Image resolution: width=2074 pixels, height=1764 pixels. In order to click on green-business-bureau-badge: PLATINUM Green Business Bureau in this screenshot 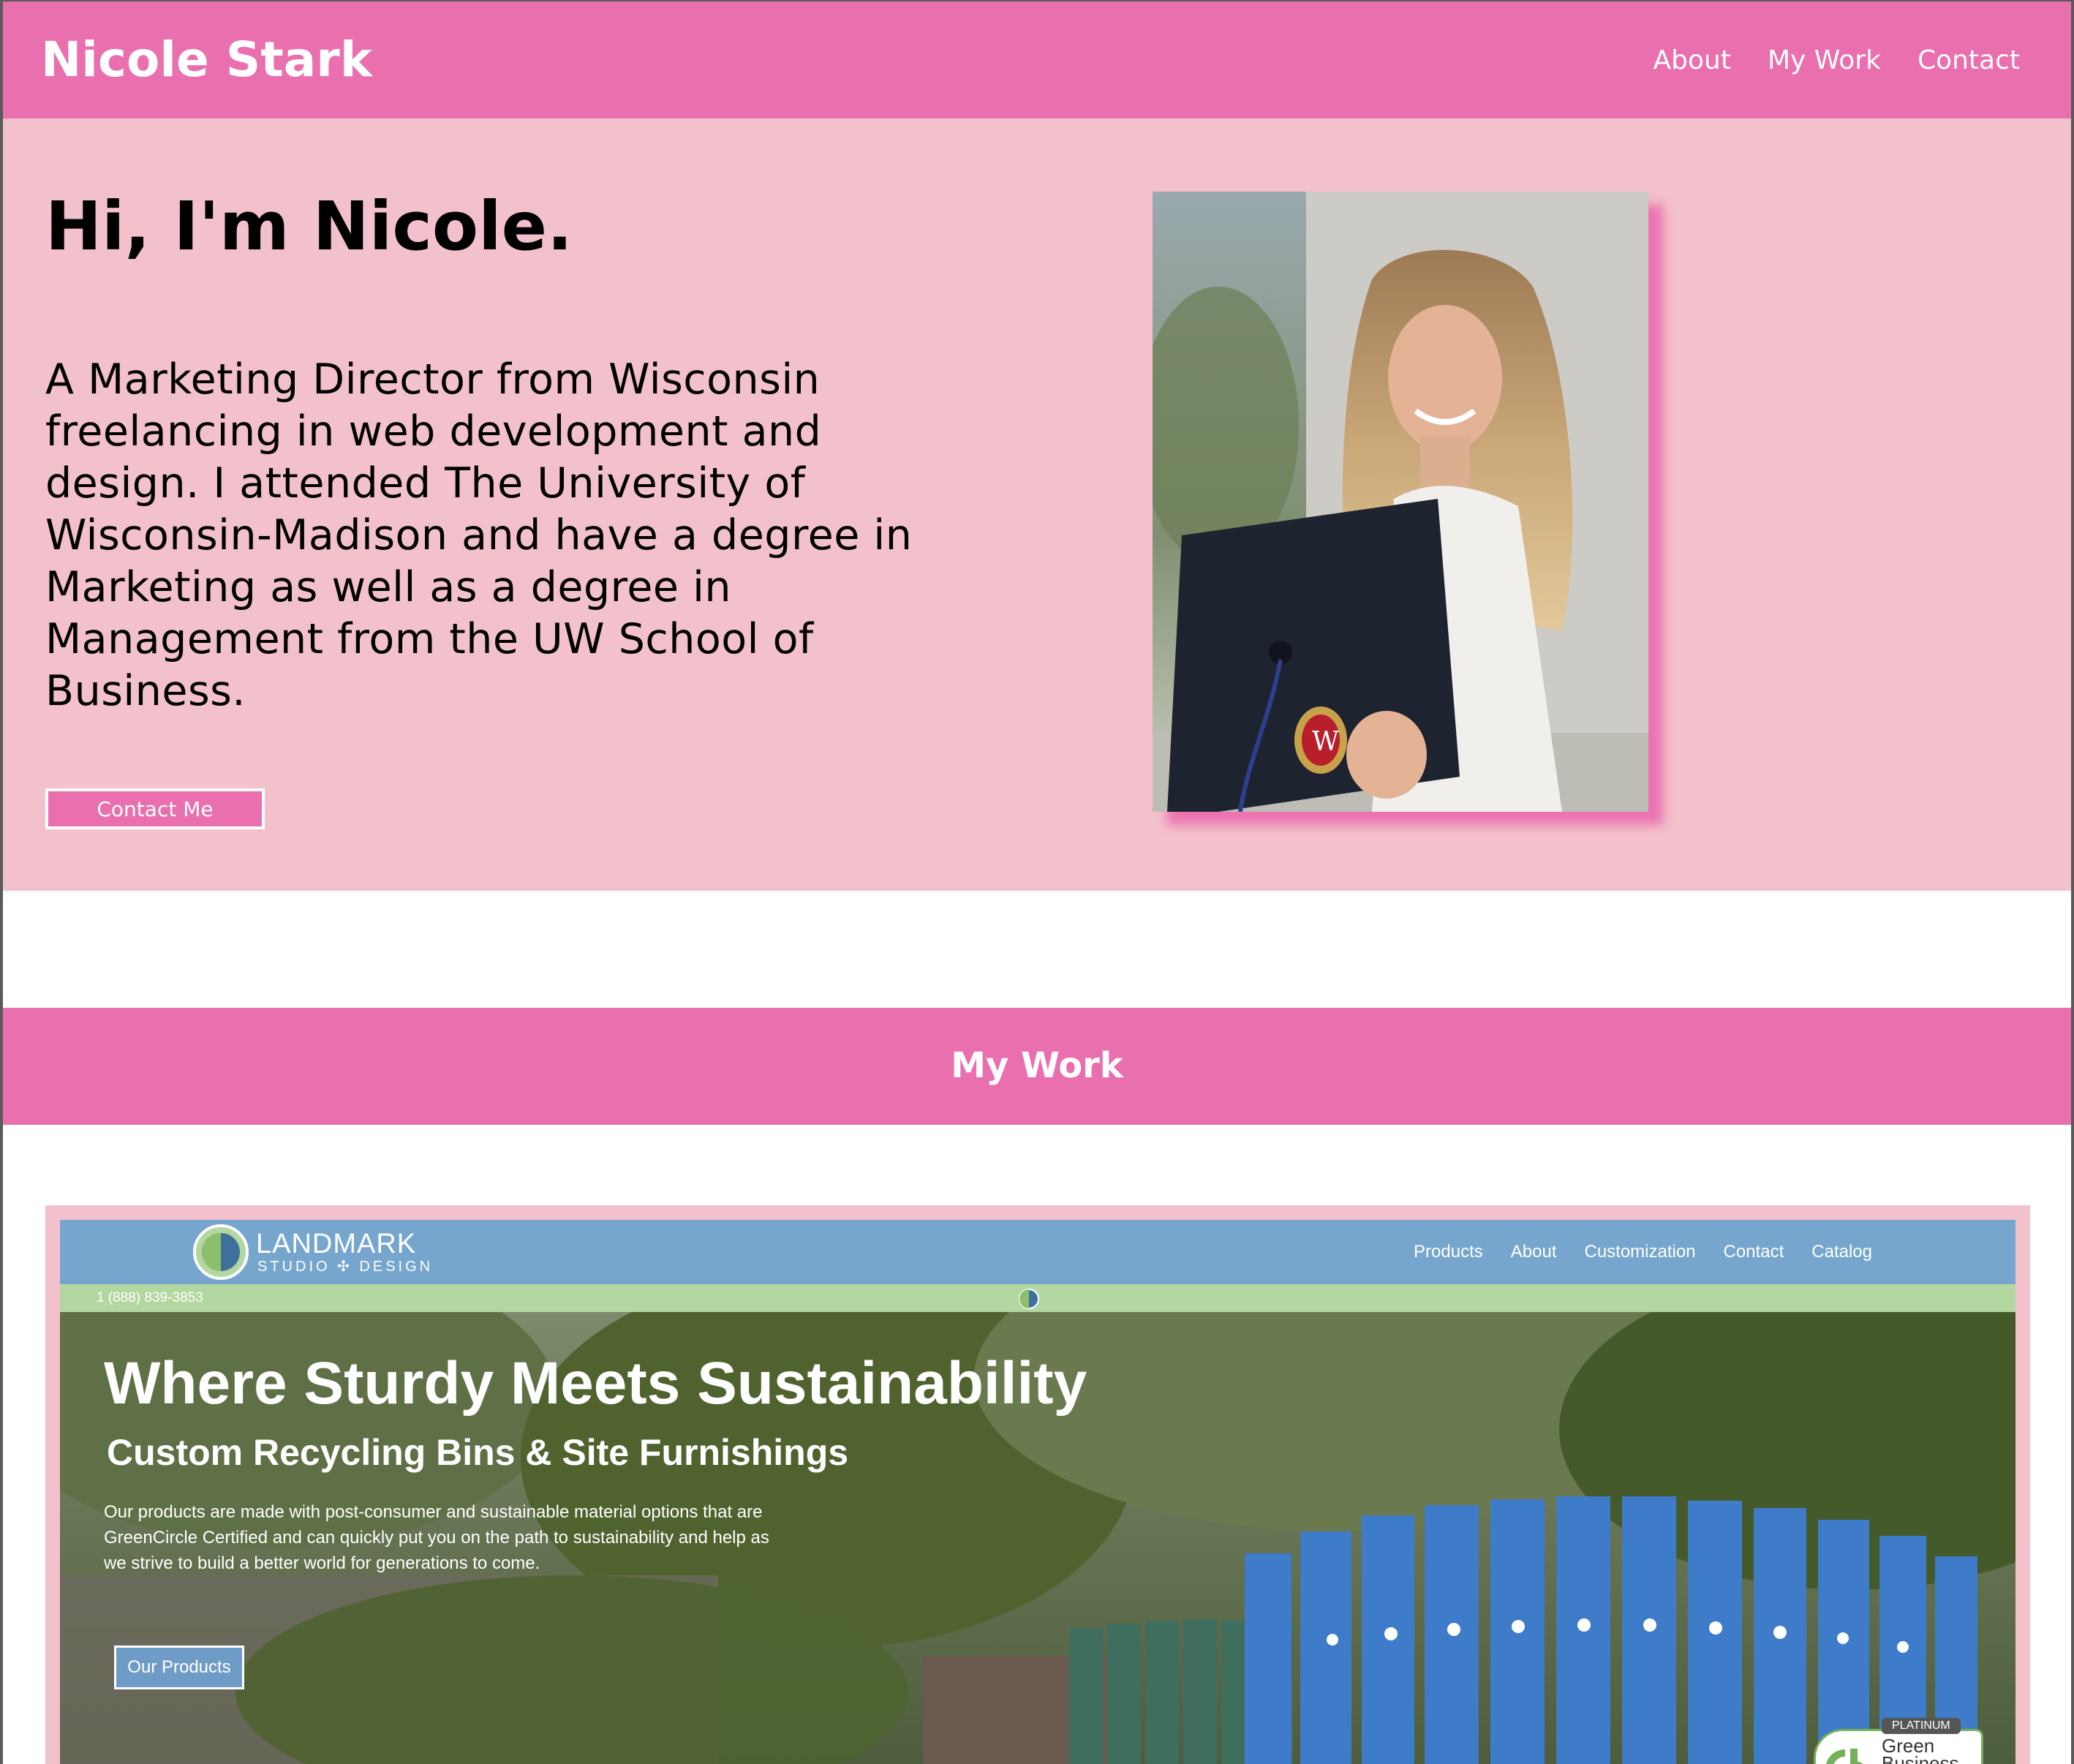, I will do `click(1898, 1741)`.